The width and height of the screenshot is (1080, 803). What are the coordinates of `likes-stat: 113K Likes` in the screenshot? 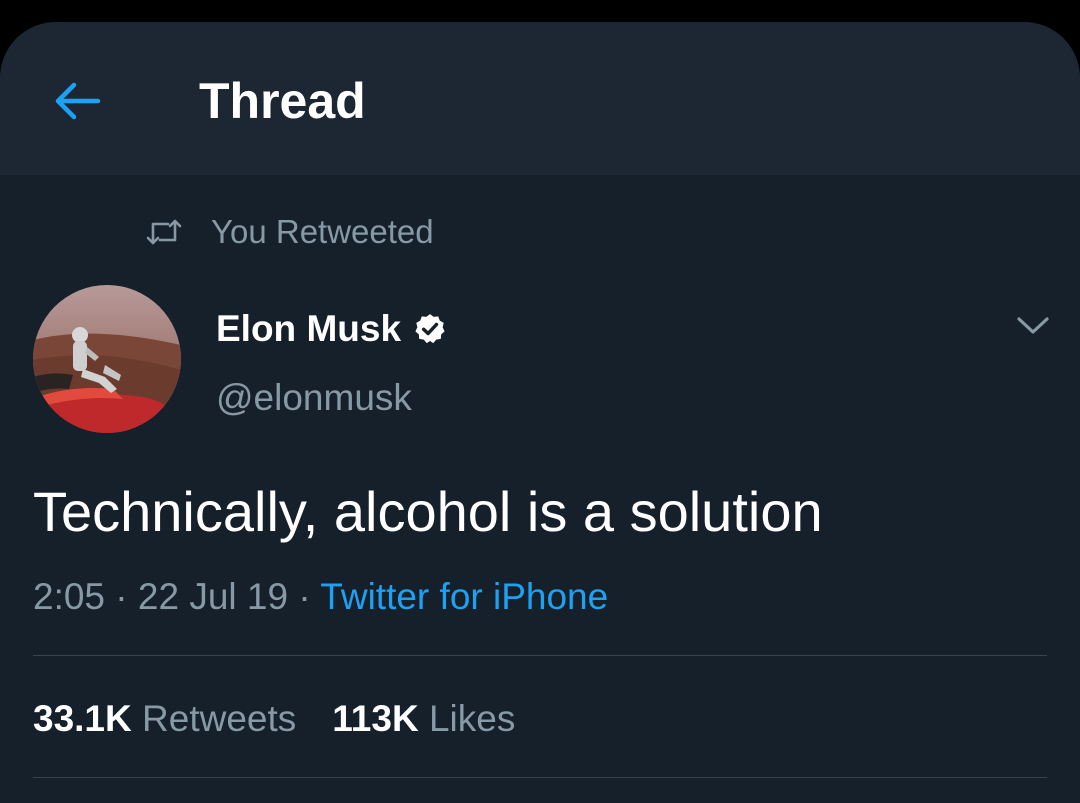 It's located at (423, 719).